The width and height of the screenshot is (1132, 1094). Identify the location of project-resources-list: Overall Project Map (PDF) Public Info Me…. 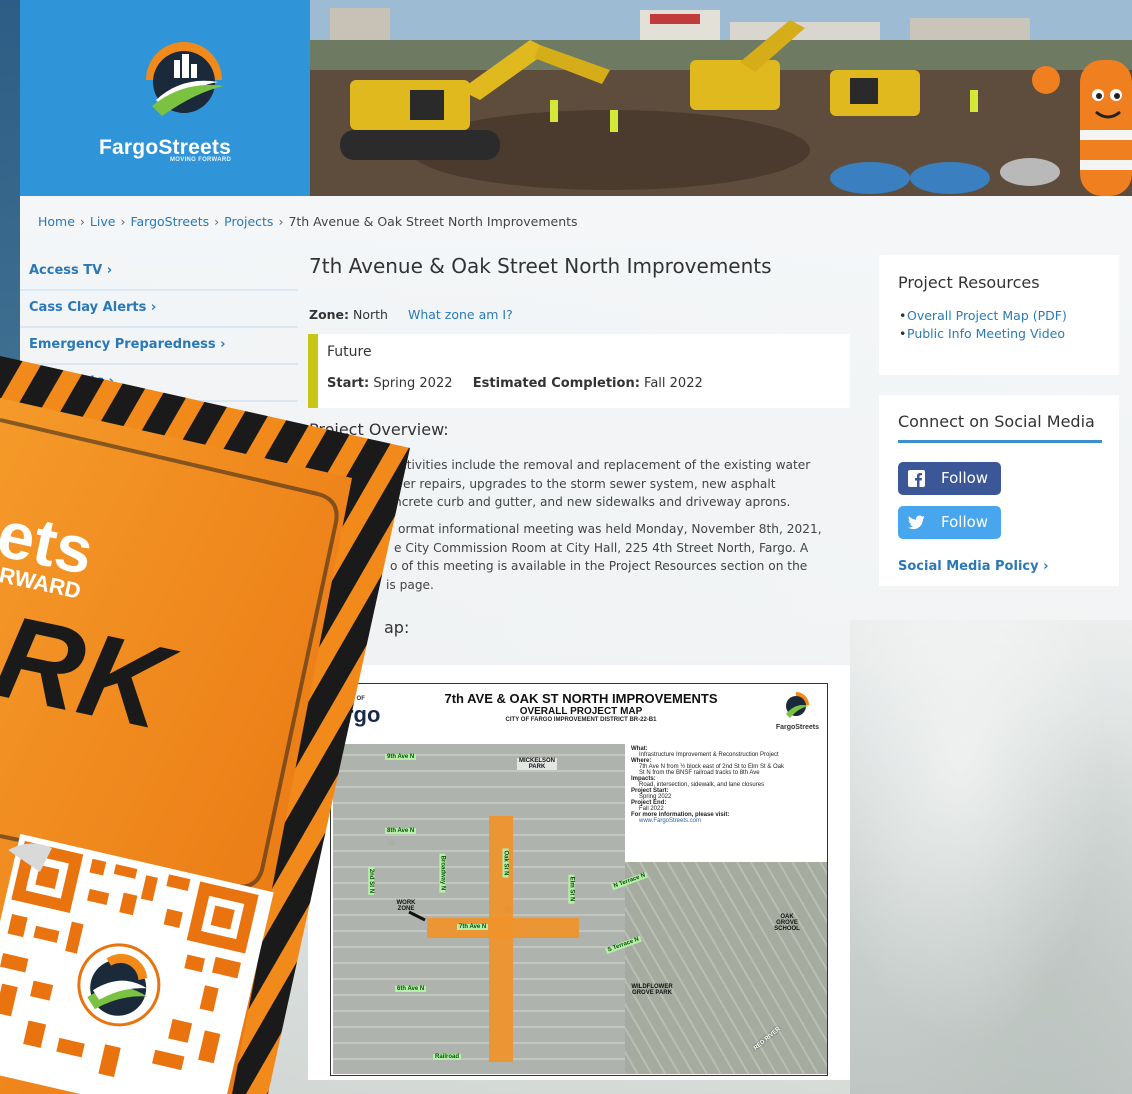
(999, 325).